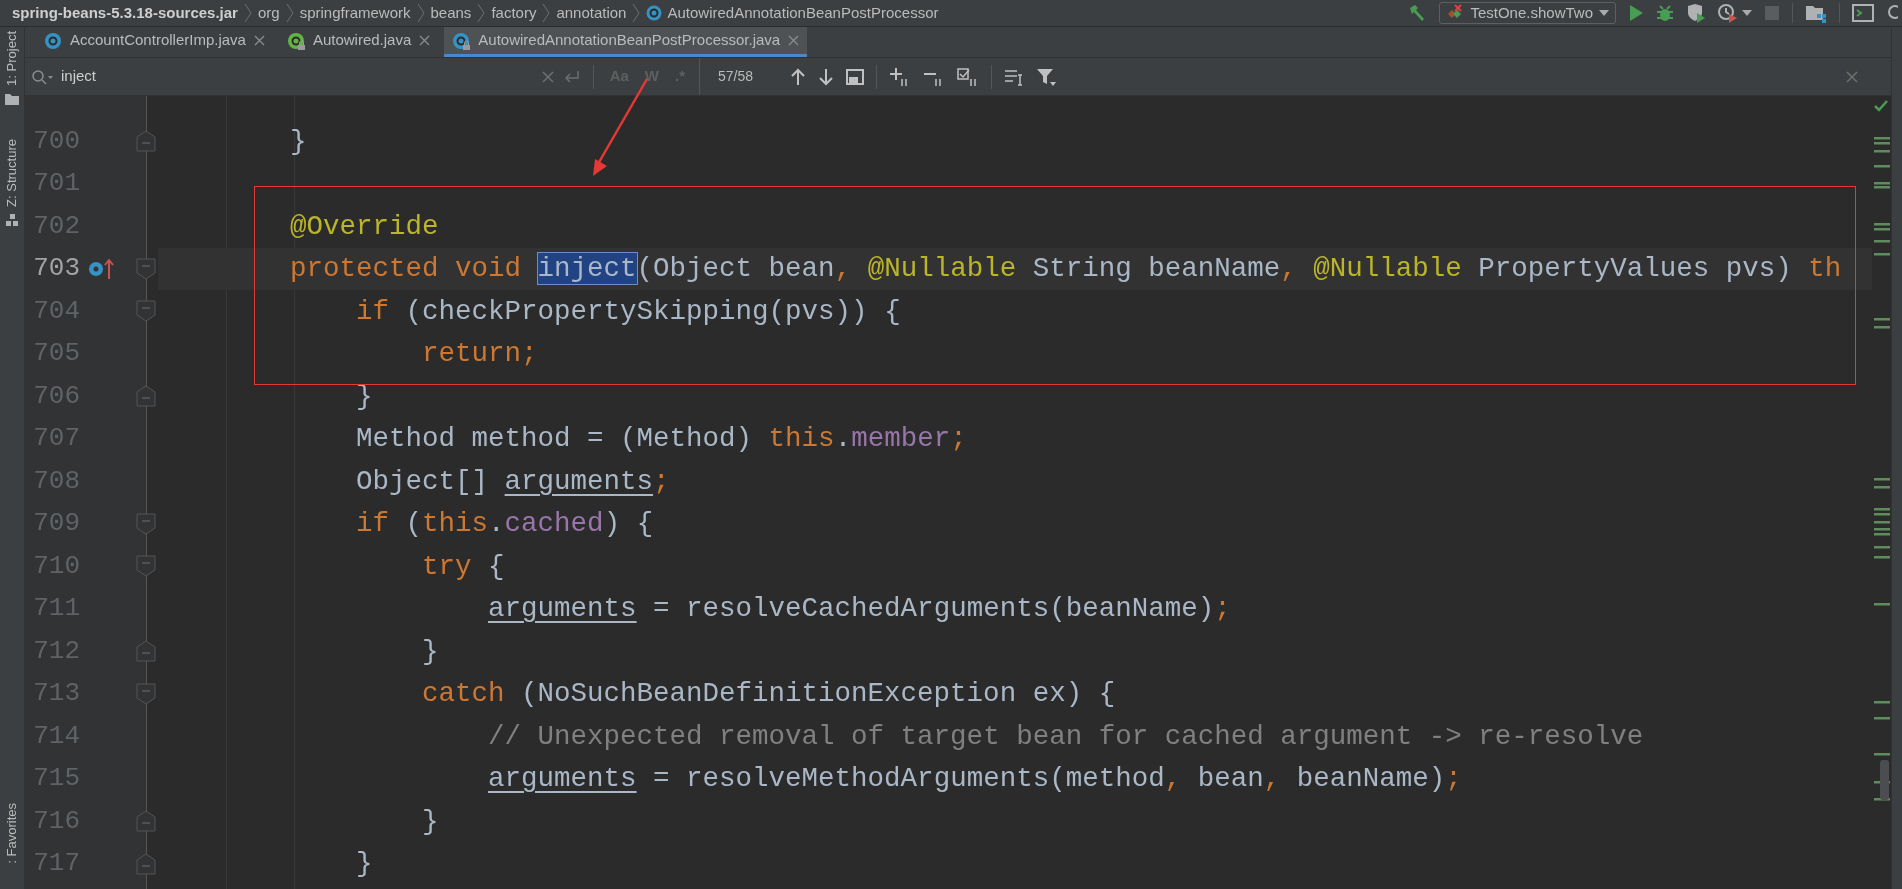 This screenshot has width=1902, height=889. What do you see at coordinates (1728, 13) in the screenshot?
I see `clock-run-icon` at bounding box center [1728, 13].